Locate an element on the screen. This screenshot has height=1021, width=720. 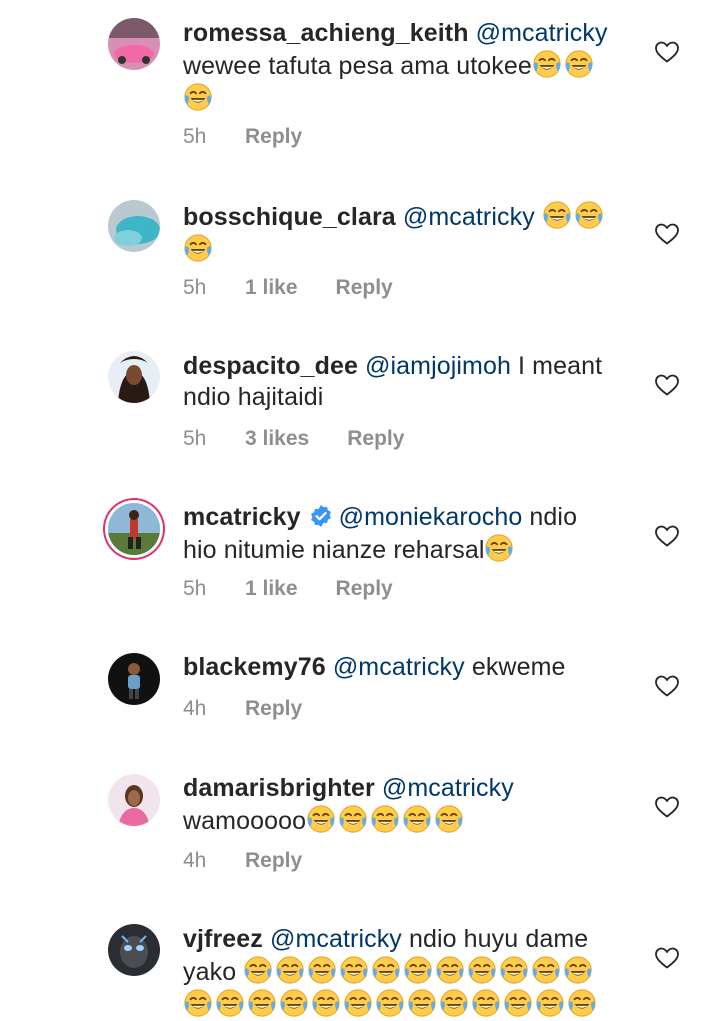
username: blackemy76 is located at coordinates (254, 667).